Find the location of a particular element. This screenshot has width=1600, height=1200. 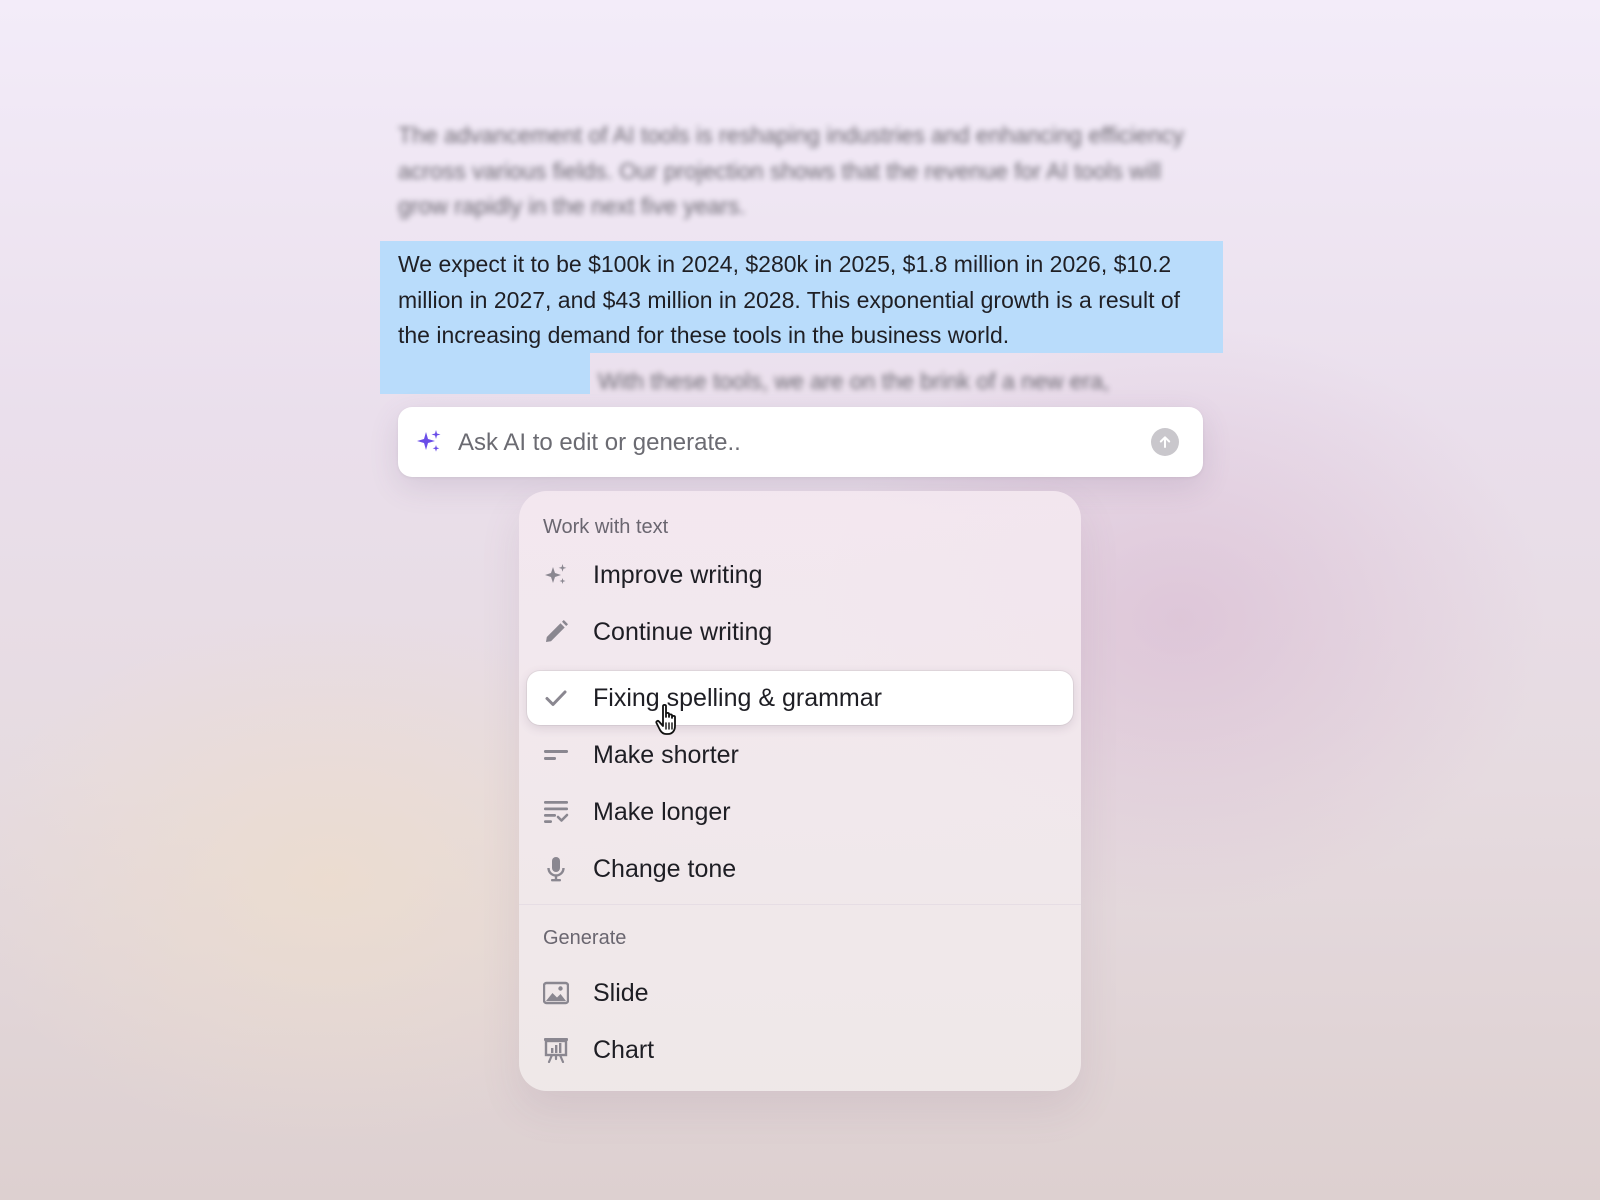

section-title-work-with-text: Work with text is located at coordinates (606, 527).